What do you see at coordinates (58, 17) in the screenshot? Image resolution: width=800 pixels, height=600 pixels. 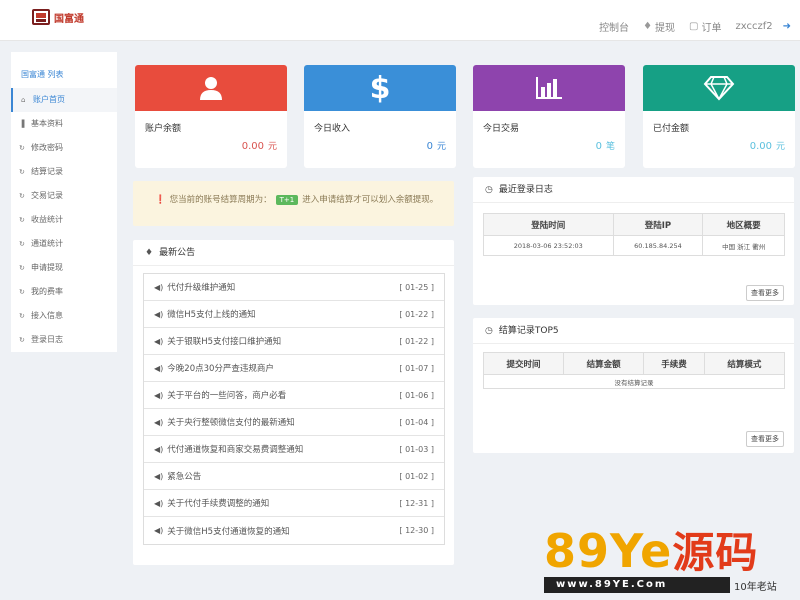 I see `logo: 国富通` at bounding box center [58, 17].